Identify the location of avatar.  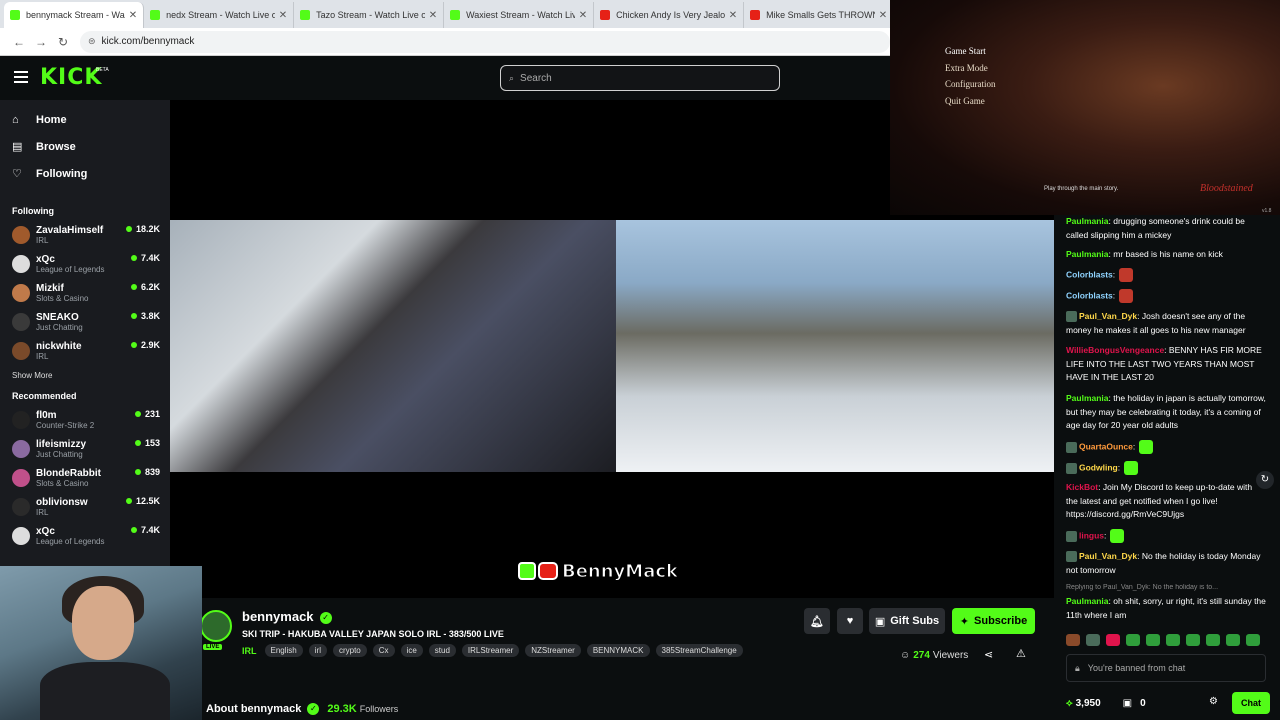
(21, 419).